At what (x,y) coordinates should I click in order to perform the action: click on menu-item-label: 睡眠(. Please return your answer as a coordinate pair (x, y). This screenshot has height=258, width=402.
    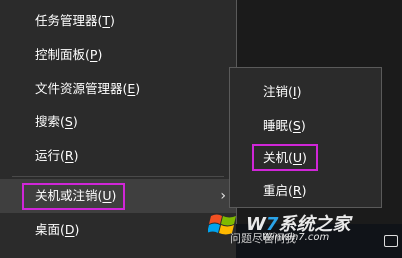
    Looking at the image, I should click on (278, 125).